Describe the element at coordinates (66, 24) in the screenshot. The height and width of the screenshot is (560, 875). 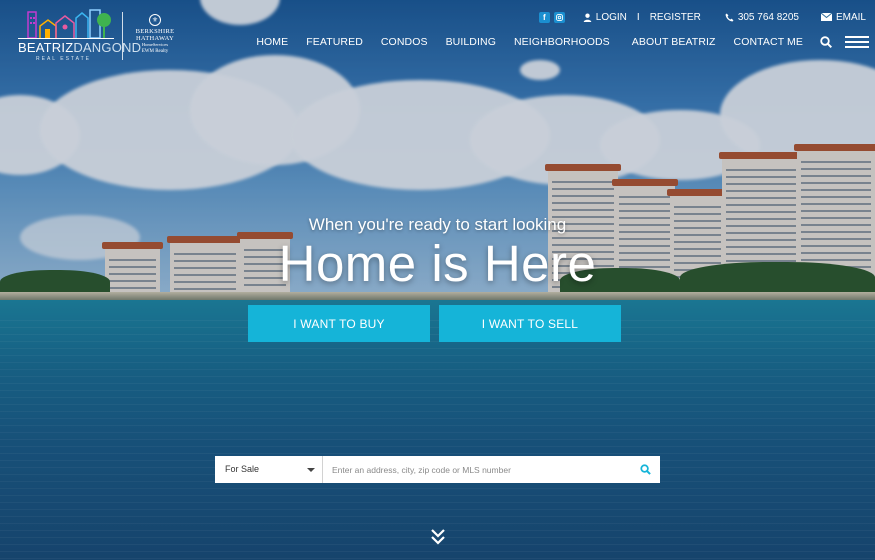
I see `houses-logo-icon` at that location.